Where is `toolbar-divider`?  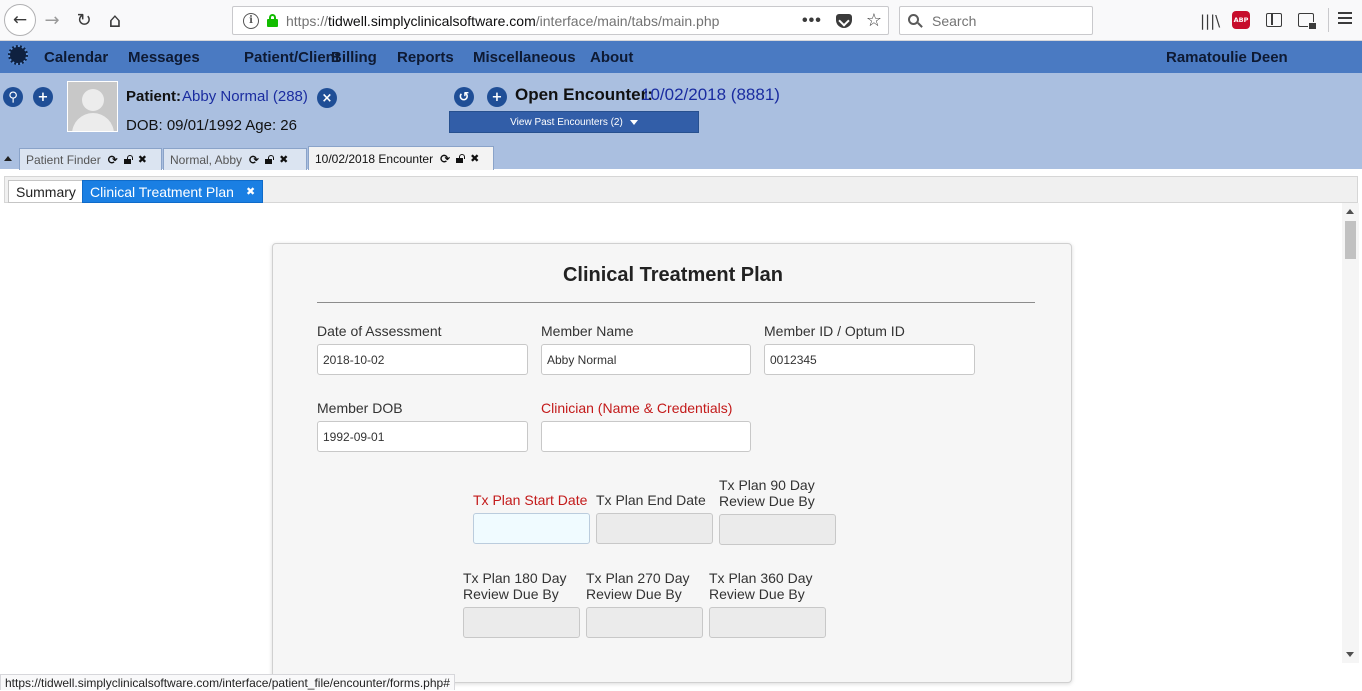
toolbar-divider is located at coordinates (1328, 20).